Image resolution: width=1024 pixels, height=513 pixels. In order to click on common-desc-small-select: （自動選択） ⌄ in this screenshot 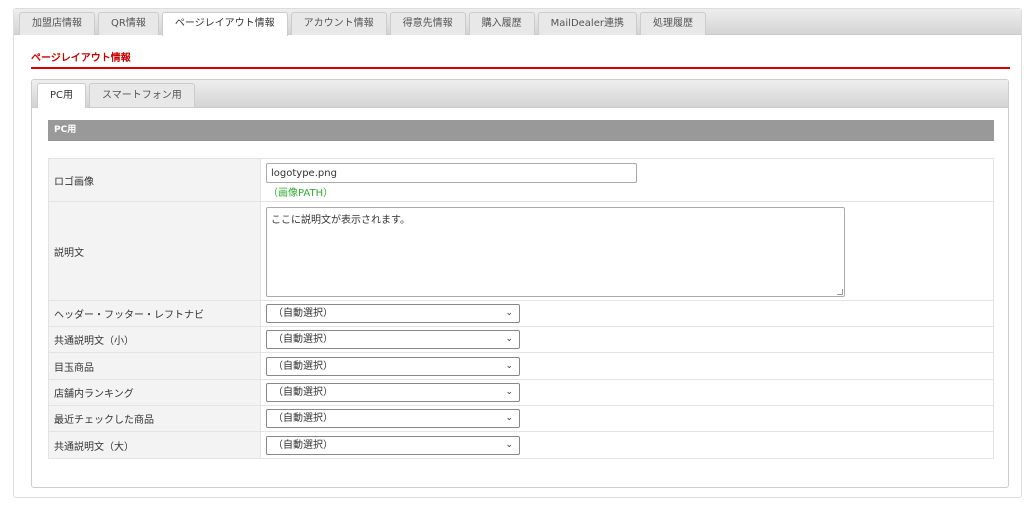, I will do `click(393, 339)`.